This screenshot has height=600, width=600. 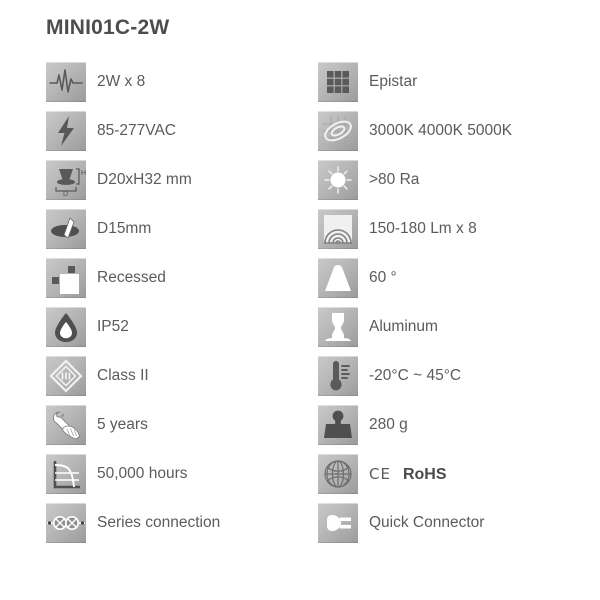 What do you see at coordinates (448, 82) in the screenshot?
I see `spec-row: Epistar` at bounding box center [448, 82].